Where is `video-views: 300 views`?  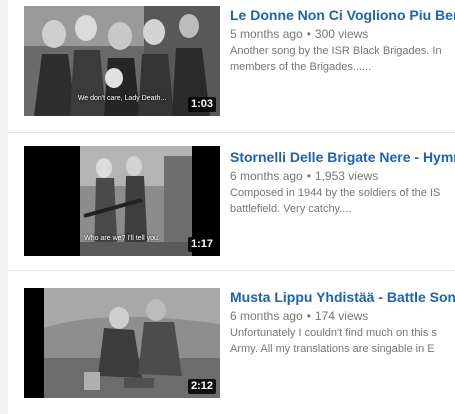
video-views: 300 views is located at coordinates (341, 34).